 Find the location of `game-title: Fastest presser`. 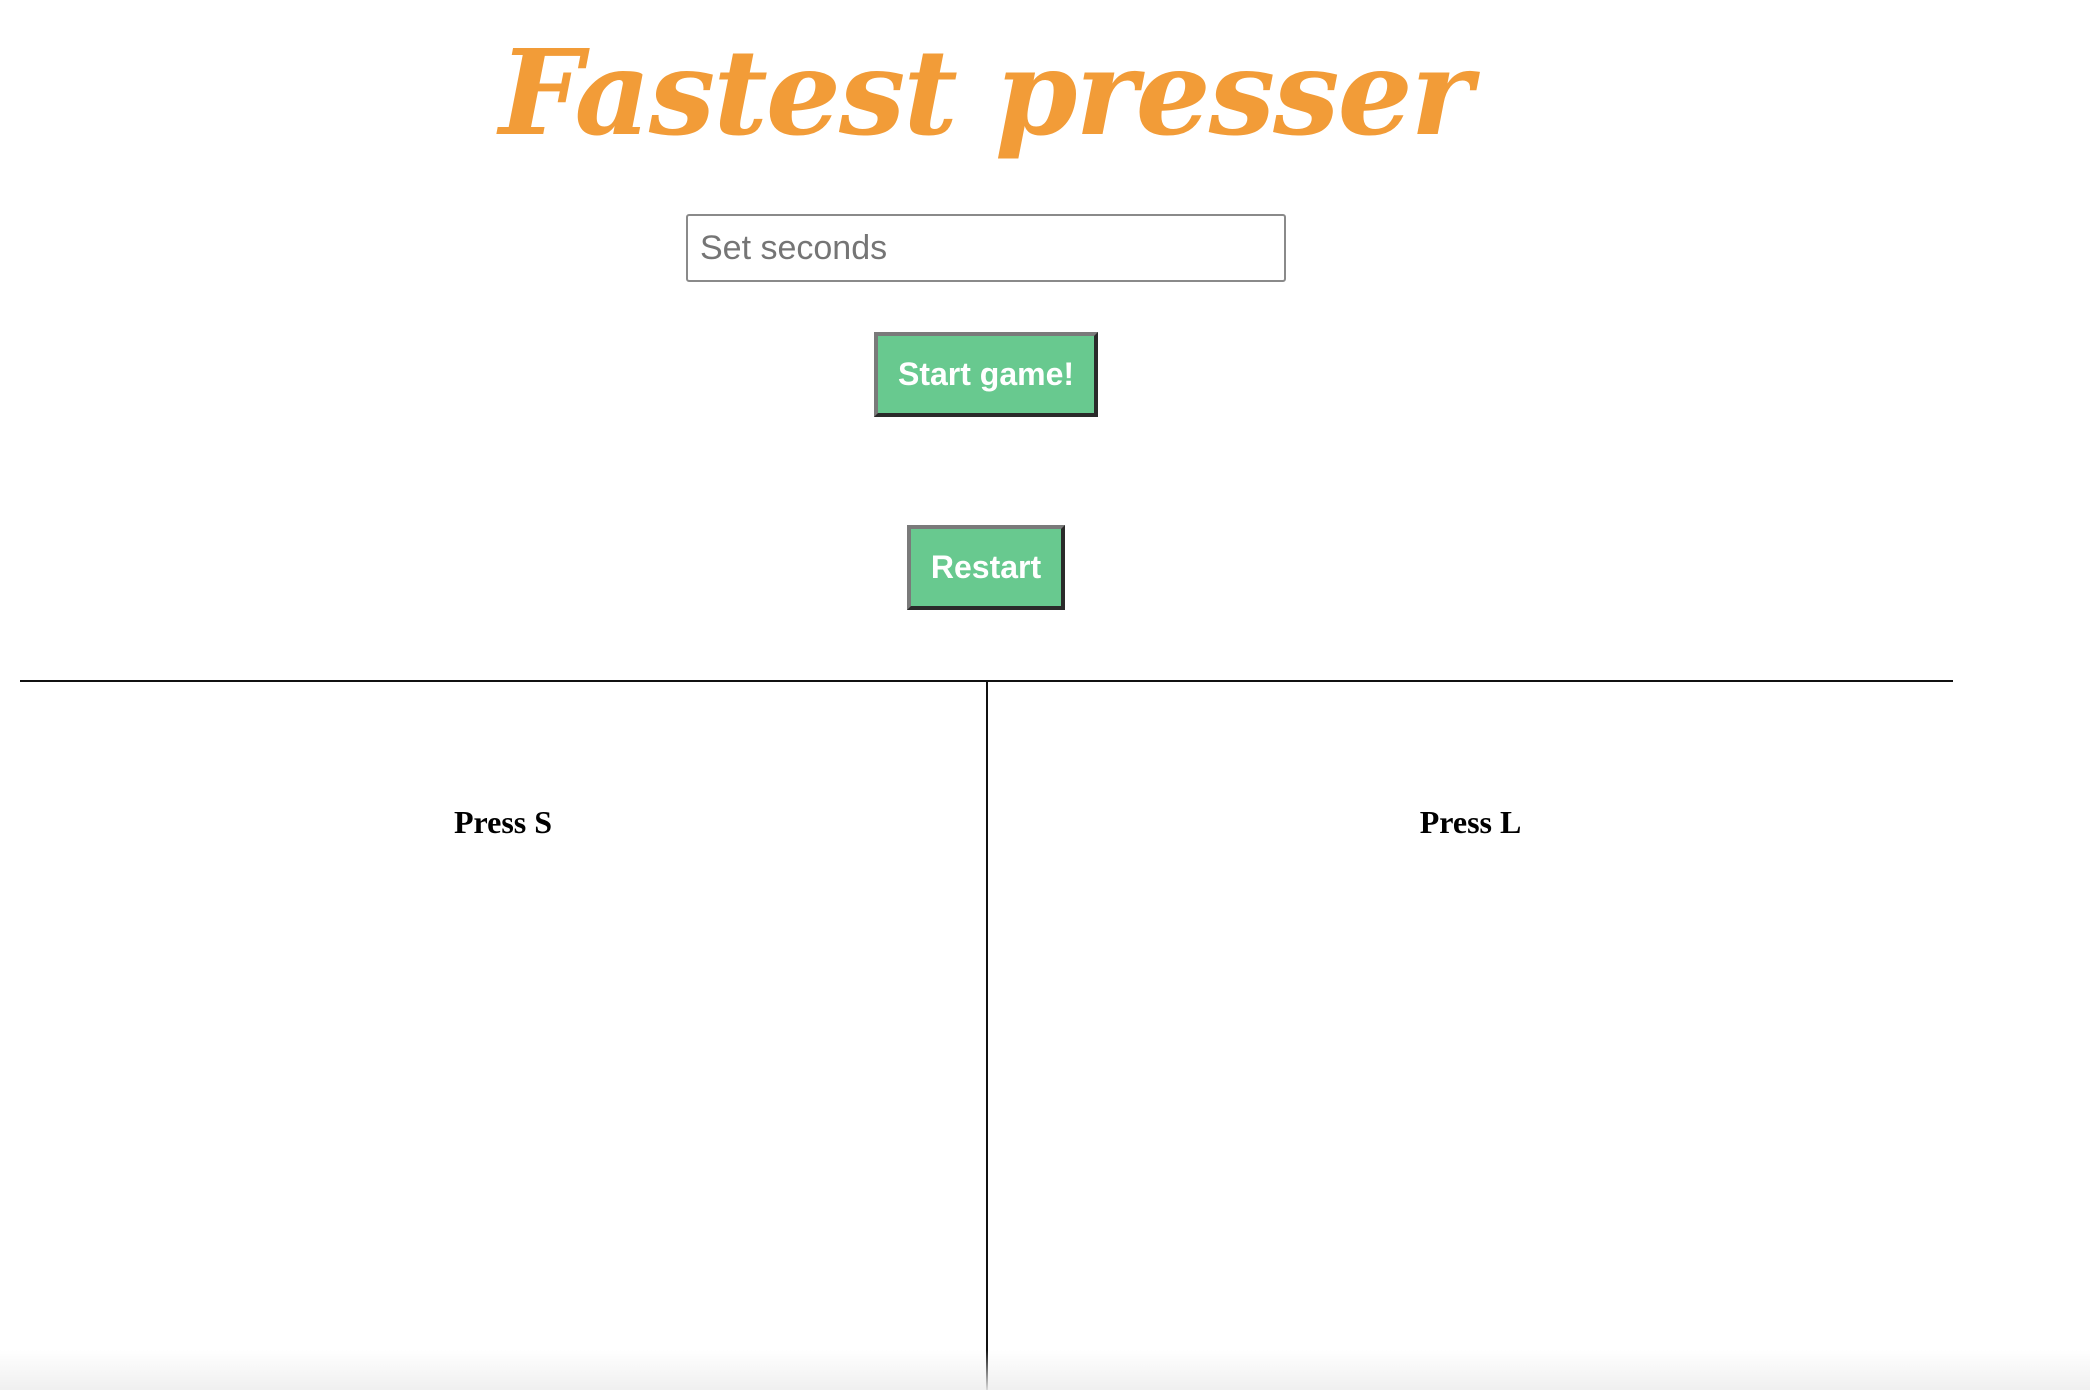

game-title: Fastest presser is located at coordinates (986, 92).